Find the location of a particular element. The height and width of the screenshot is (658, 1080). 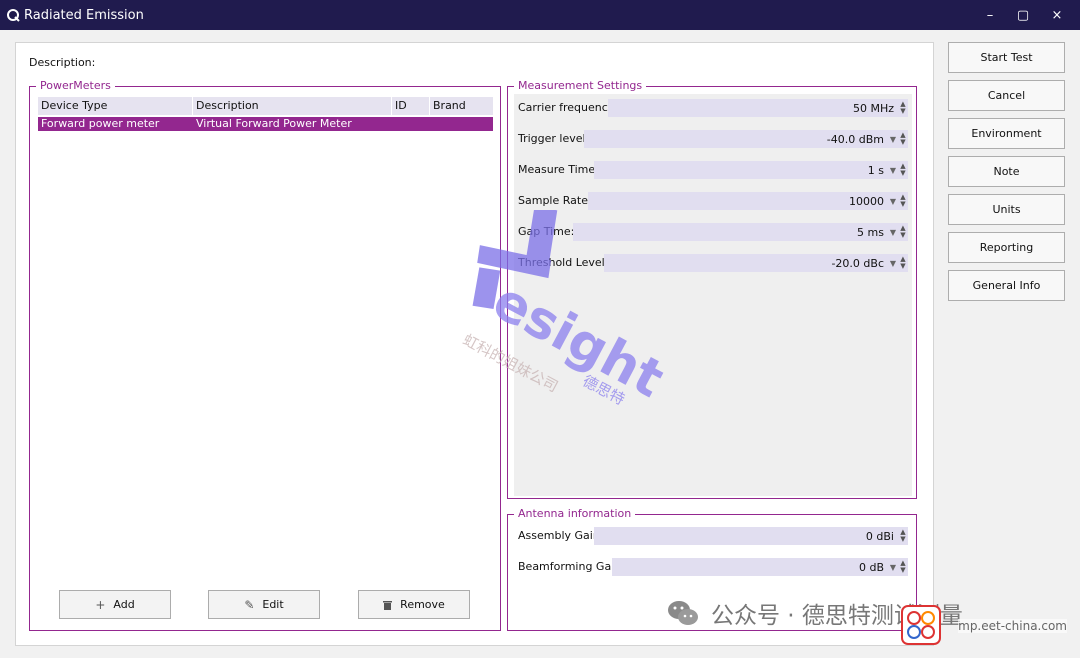

add-button: + Add is located at coordinates (115, 604).